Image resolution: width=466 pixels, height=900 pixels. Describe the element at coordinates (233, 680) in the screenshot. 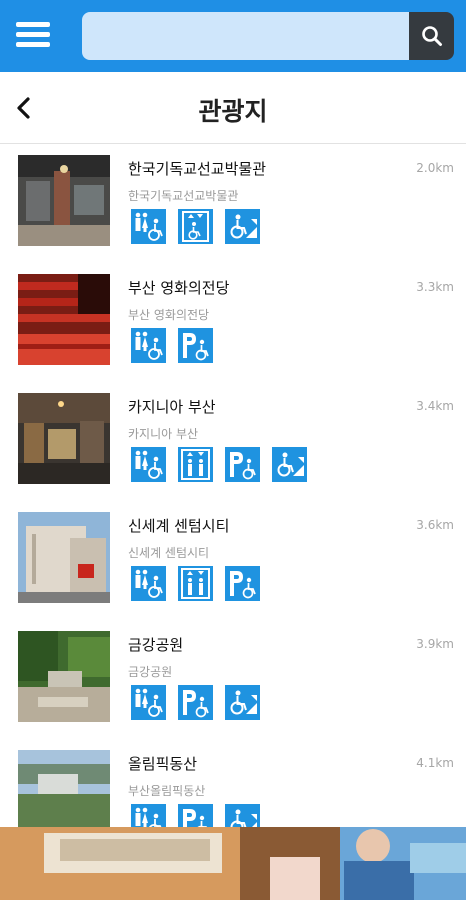

I see `list-item: 금강공원 금강공원 3.9km` at that location.